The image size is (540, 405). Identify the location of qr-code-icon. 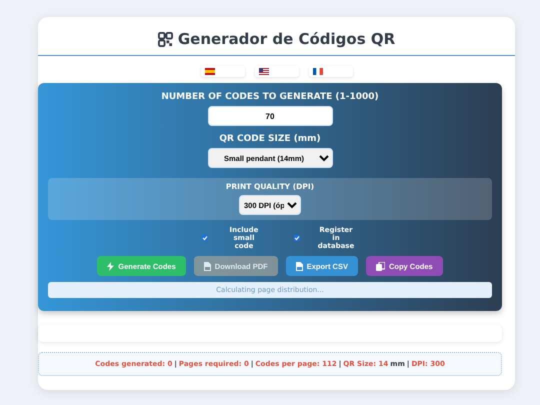
(165, 39).